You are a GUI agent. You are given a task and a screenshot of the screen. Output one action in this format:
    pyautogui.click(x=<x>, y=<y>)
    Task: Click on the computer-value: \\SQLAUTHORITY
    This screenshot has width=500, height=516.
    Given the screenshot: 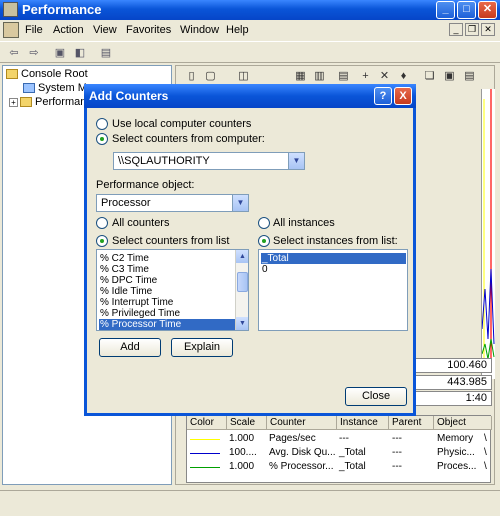 What is the action you would take?
    pyautogui.click(x=164, y=161)
    